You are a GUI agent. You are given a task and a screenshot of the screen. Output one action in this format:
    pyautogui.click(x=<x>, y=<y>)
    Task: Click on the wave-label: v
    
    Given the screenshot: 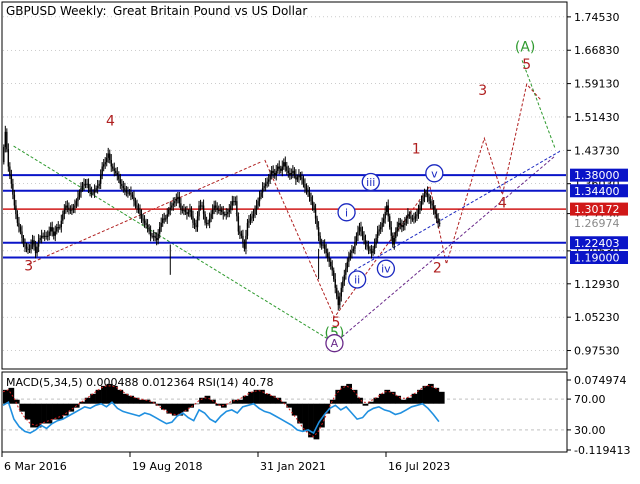 What is the action you would take?
    pyautogui.click(x=434, y=173)
    